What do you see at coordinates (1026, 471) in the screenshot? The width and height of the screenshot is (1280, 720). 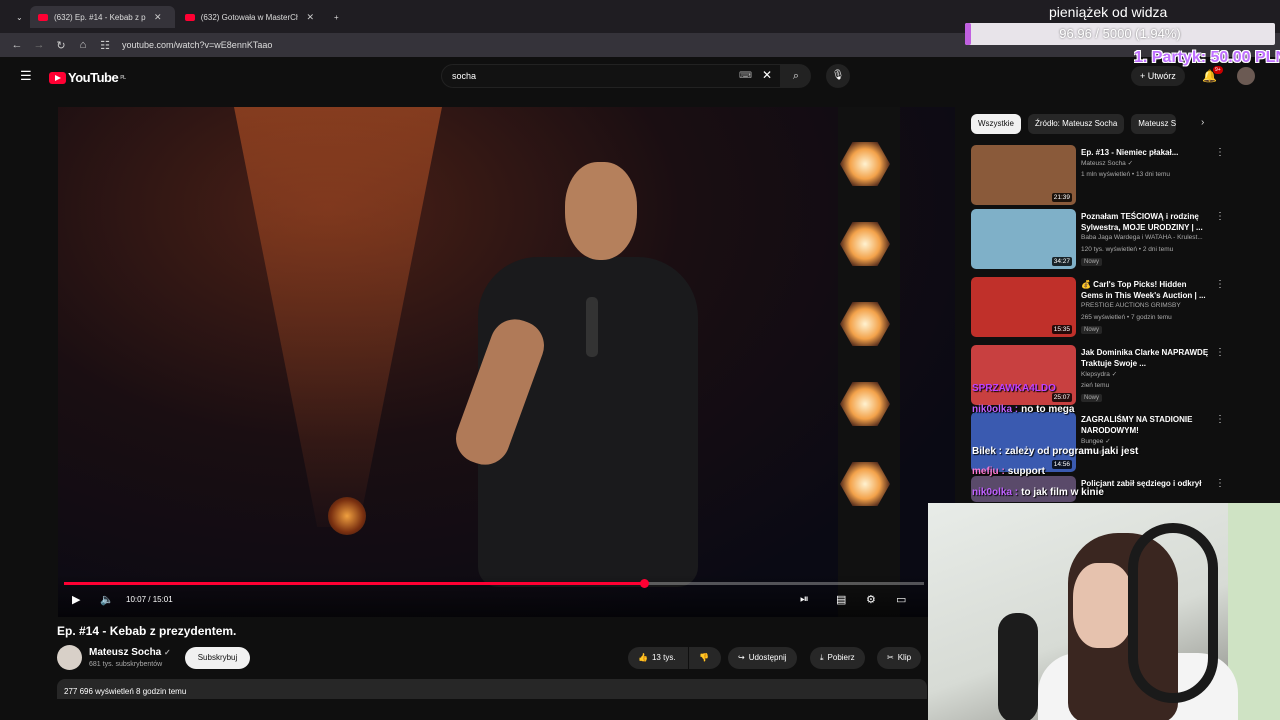 I see `chat-text: support` at bounding box center [1026, 471].